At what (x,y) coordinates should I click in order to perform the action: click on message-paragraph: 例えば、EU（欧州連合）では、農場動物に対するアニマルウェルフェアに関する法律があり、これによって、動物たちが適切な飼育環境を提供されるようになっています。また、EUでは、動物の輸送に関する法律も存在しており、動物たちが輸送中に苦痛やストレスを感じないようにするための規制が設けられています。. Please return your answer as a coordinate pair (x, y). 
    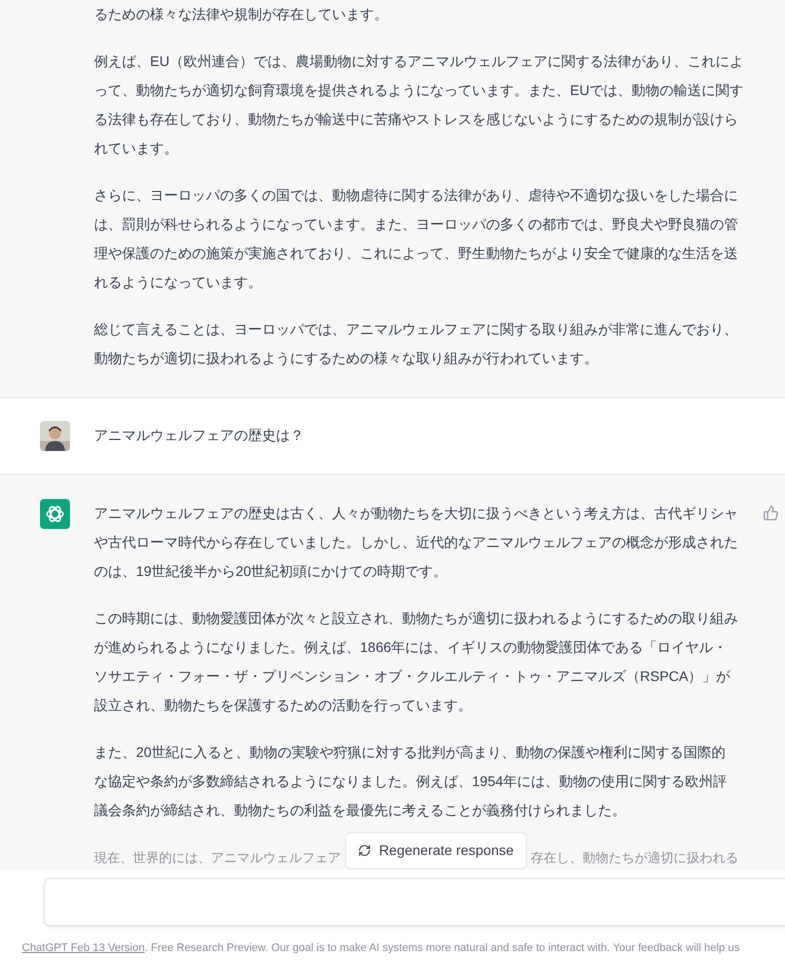
    Looking at the image, I should click on (419, 105).